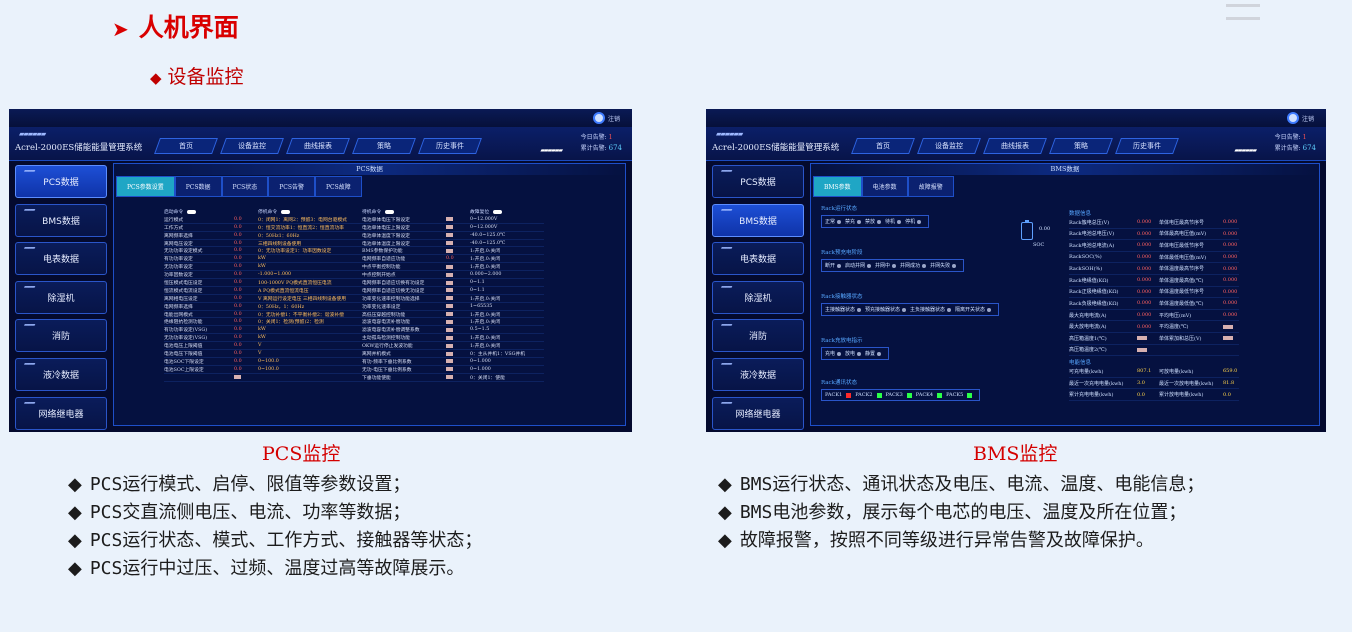 The image size is (1352, 632). Describe the element at coordinates (183, 252) in the screenshot. I see `table-cell: 无功功率设定模式` at that location.